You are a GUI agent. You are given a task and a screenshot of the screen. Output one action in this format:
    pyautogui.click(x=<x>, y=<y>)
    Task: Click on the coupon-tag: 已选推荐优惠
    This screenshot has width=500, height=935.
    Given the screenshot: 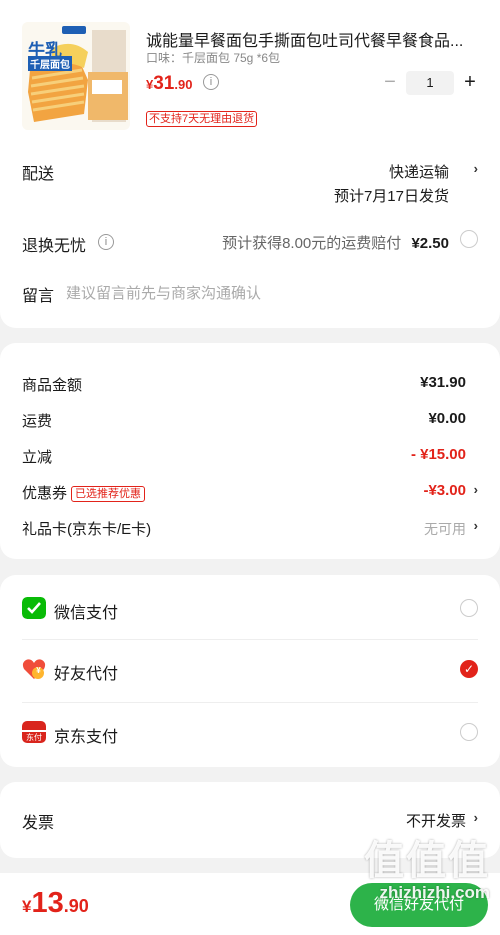 What is the action you would take?
    pyautogui.click(x=108, y=494)
    